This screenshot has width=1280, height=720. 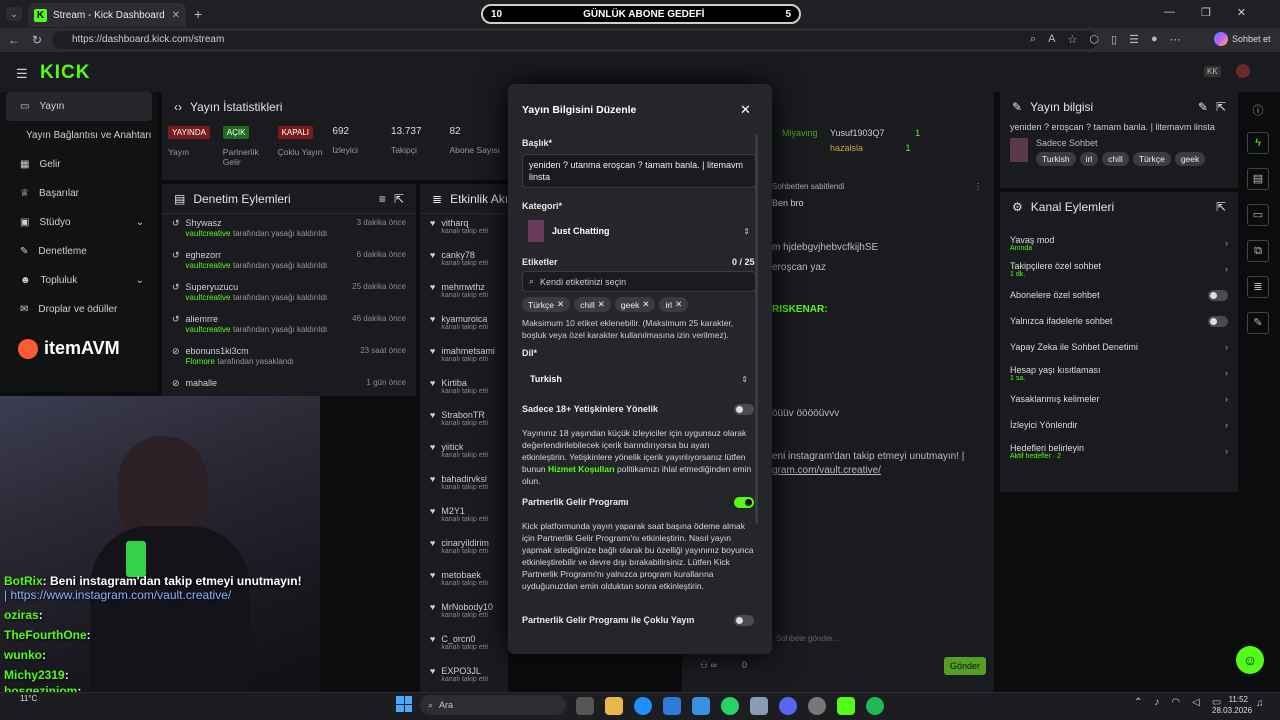 What do you see at coordinates (1119, 321) in the screenshot?
I see `channel-action-item: Yalnızca ifadelerle sohbet` at bounding box center [1119, 321].